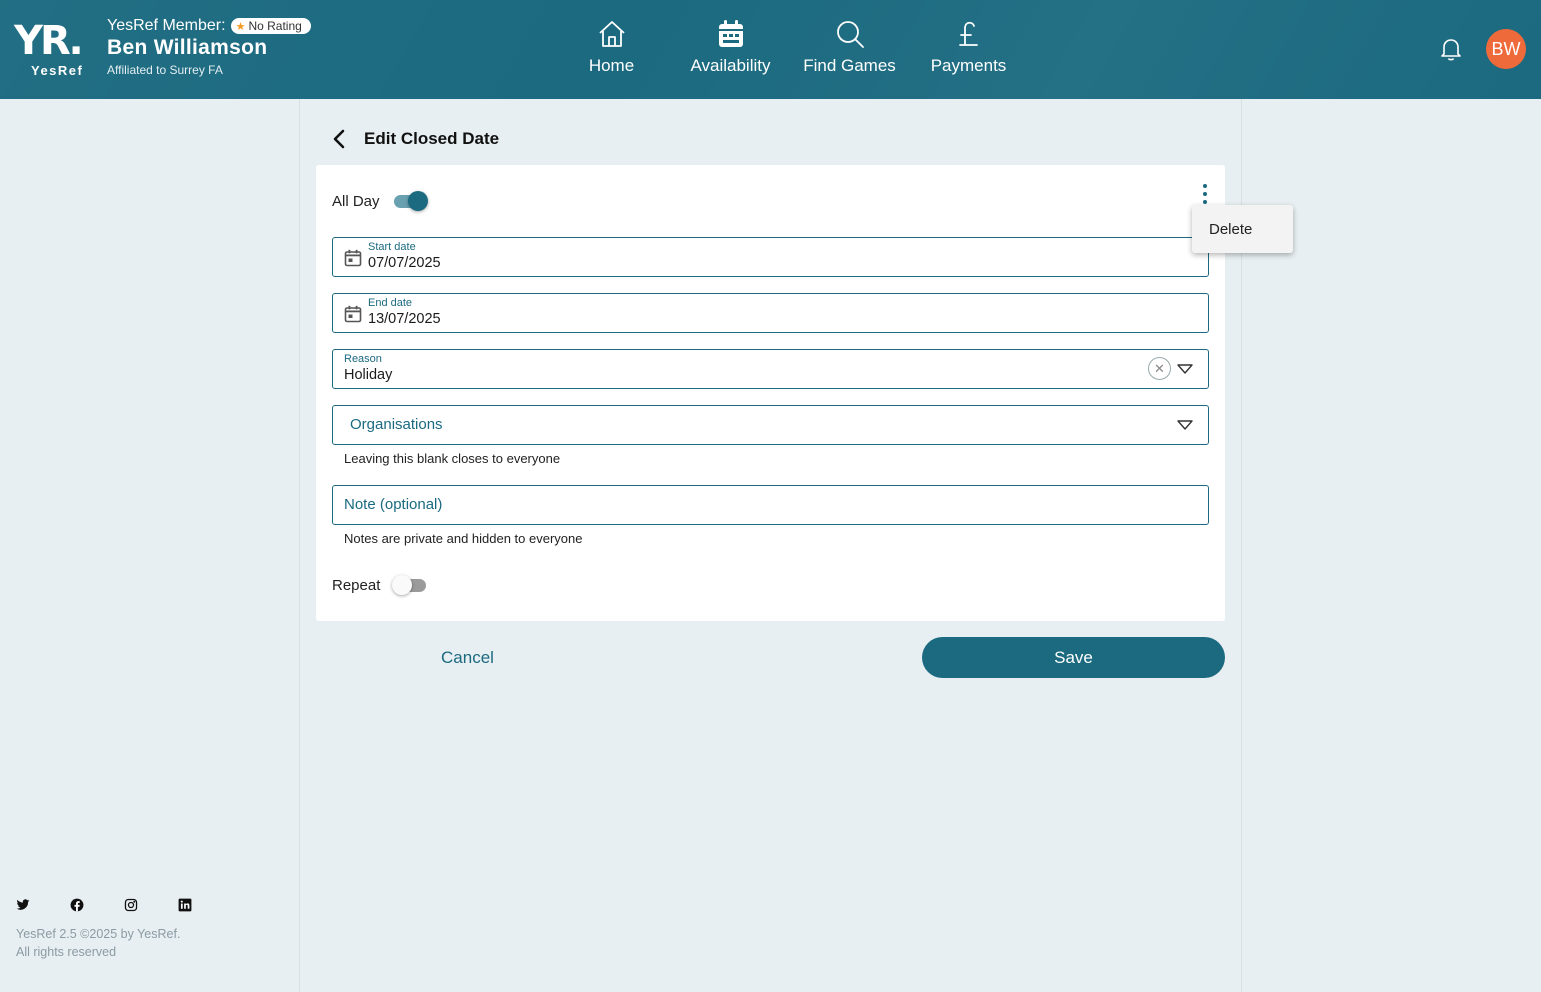 The height and width of the screenshot is (992, 1541). Describe the element at coordinates (968, 47) in the screenshot. I see `nav-payments: Payments` at that location.